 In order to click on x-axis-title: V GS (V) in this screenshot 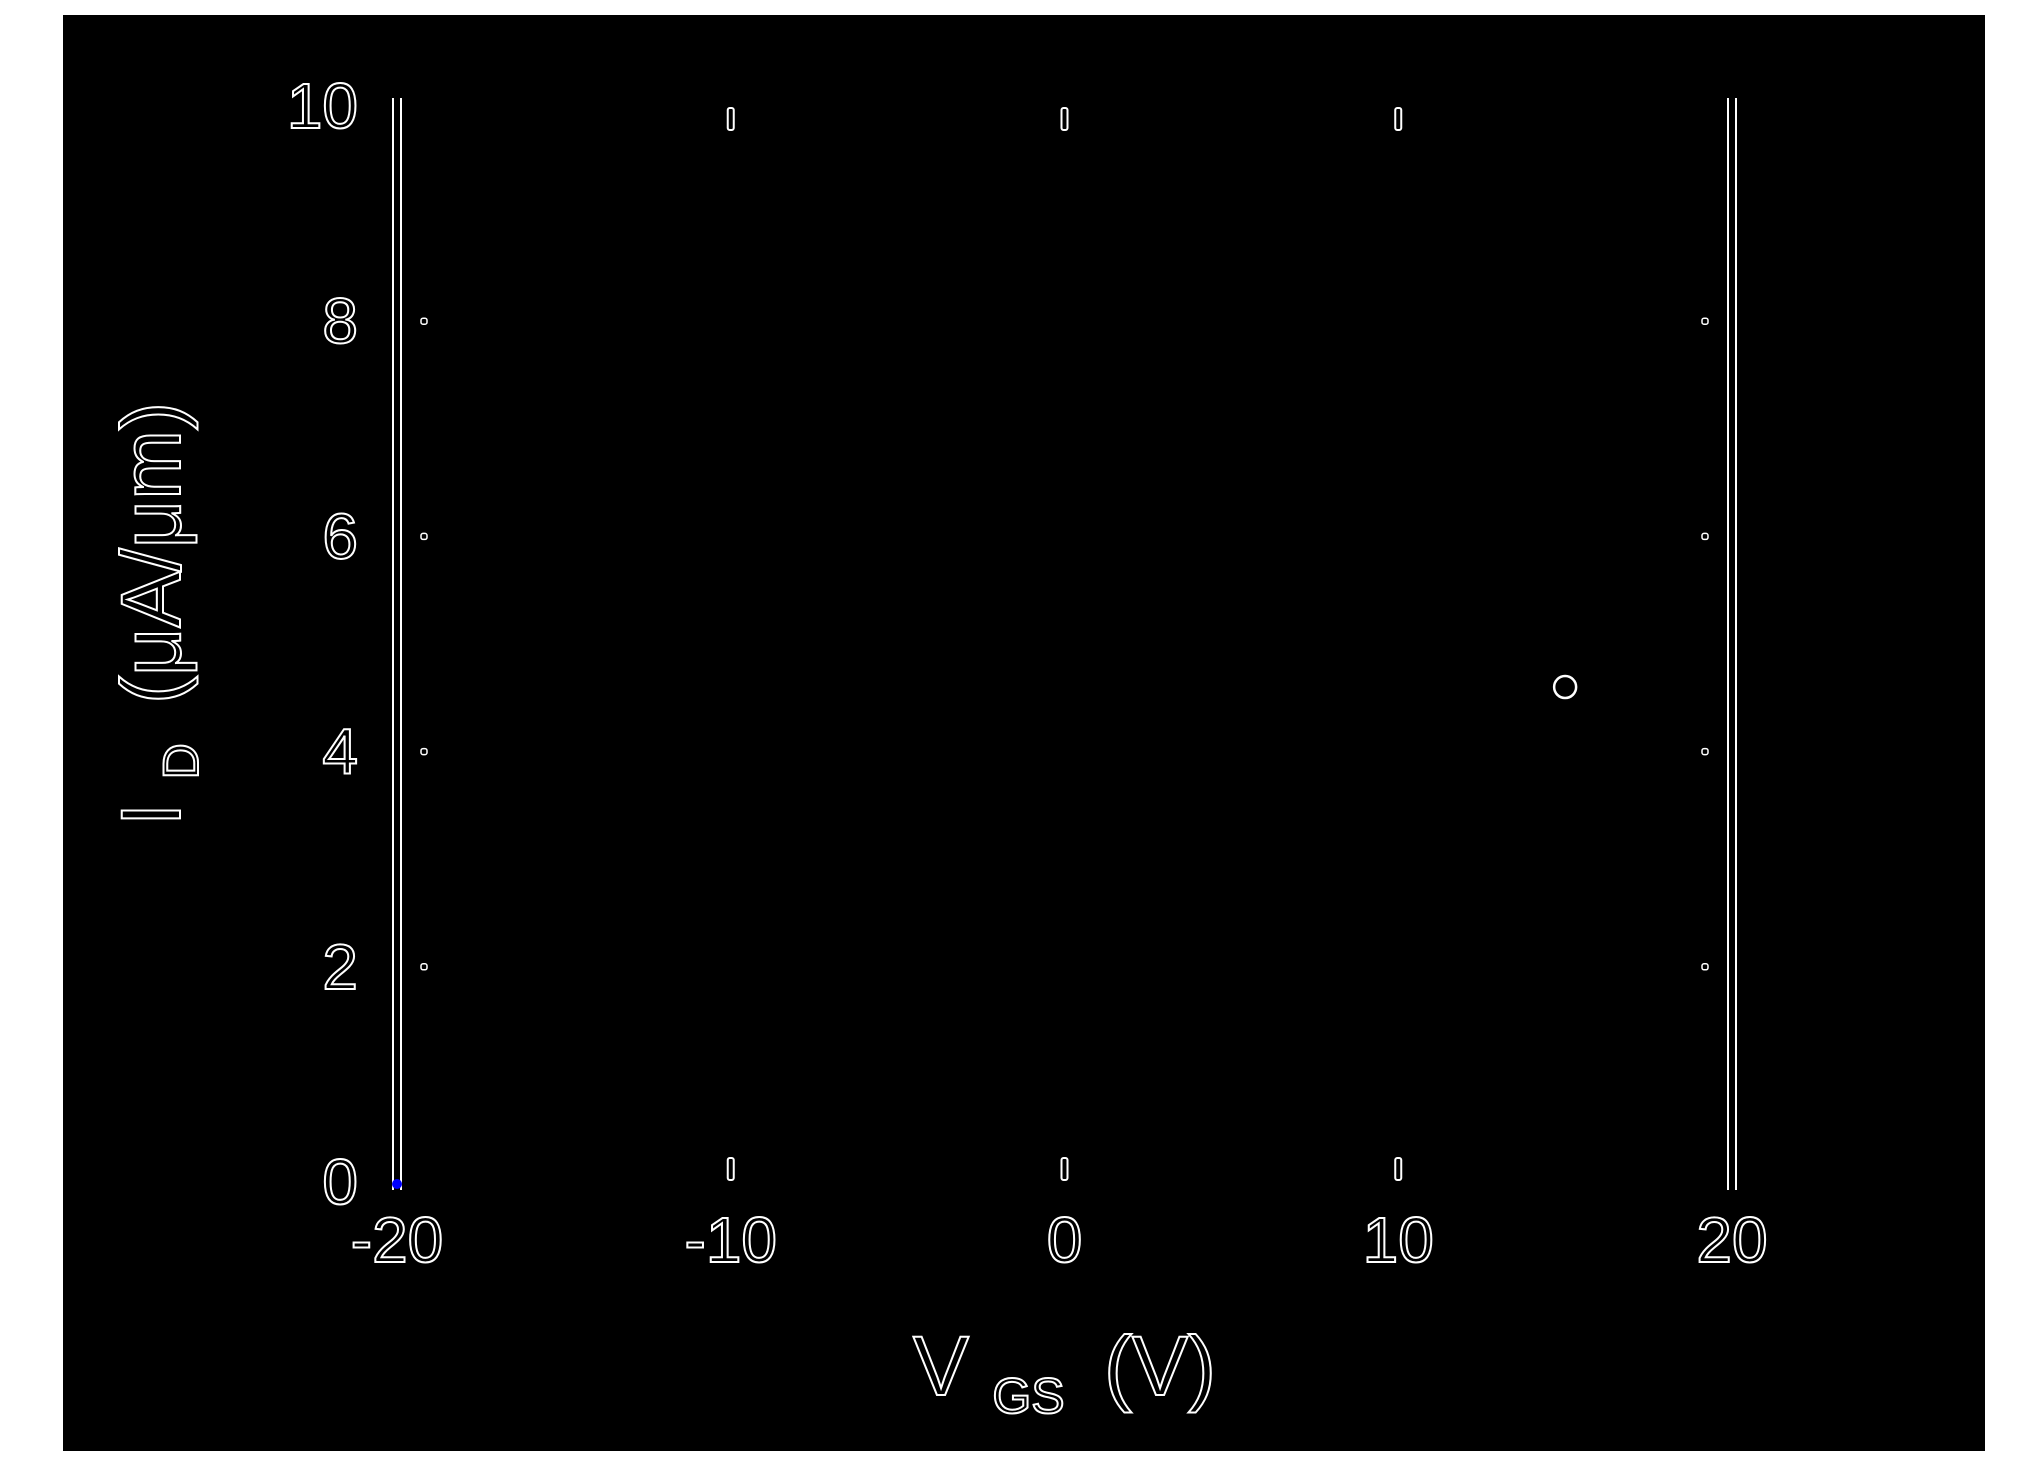, I will do `click(1064, 1375)`.